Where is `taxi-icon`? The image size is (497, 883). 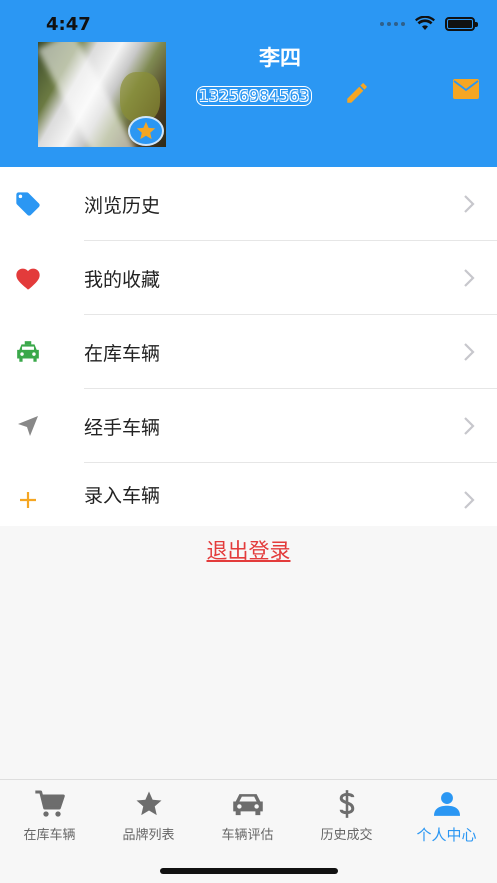
taxi-icon is located at coordinates (28, 352).